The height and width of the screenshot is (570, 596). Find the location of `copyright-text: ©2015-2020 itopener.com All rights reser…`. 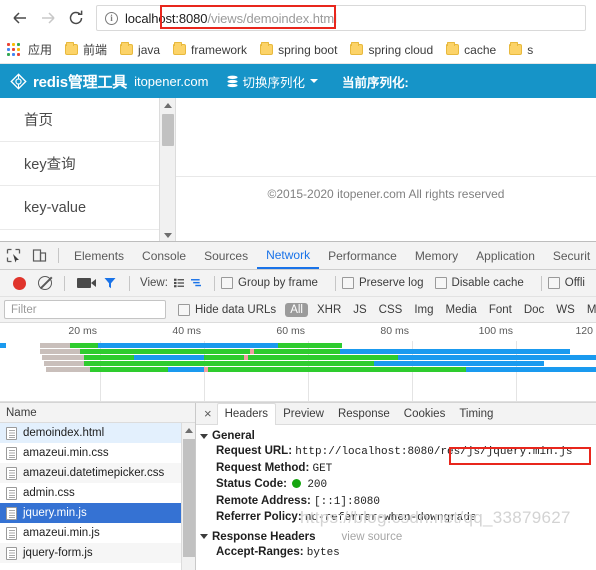

copyright-text: ©2015-2020 itopener.com All rights reser… is located at coordinates (386, 188).